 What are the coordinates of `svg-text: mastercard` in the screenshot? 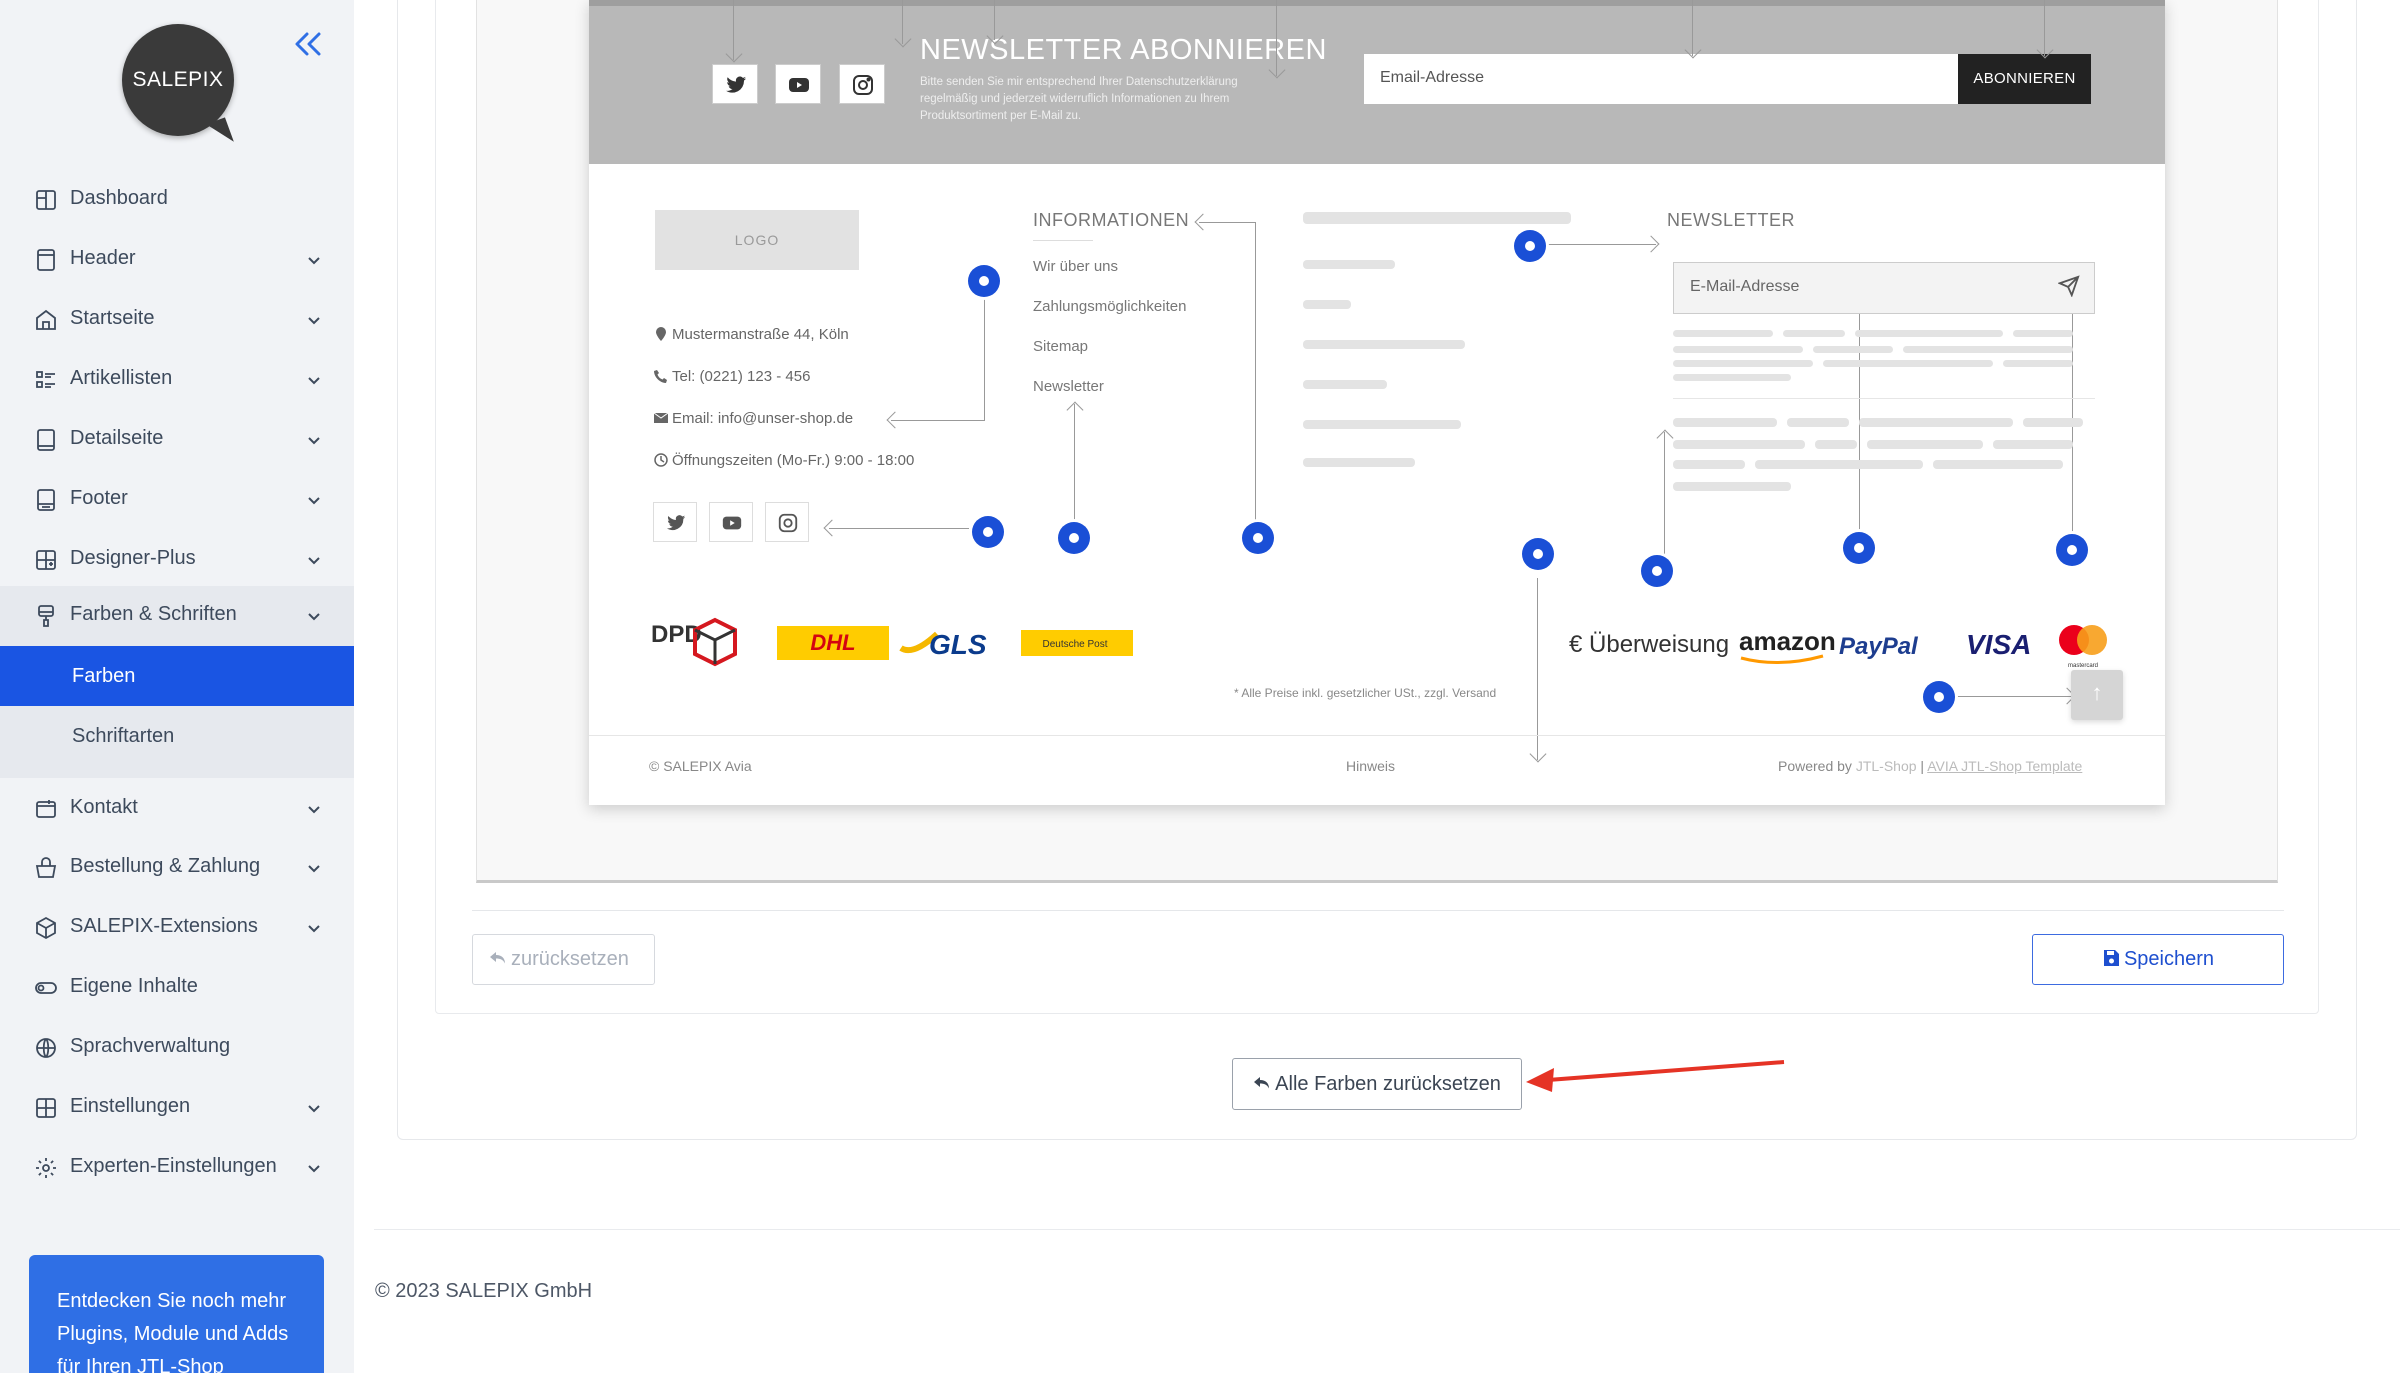 It's located at (2083, 666).